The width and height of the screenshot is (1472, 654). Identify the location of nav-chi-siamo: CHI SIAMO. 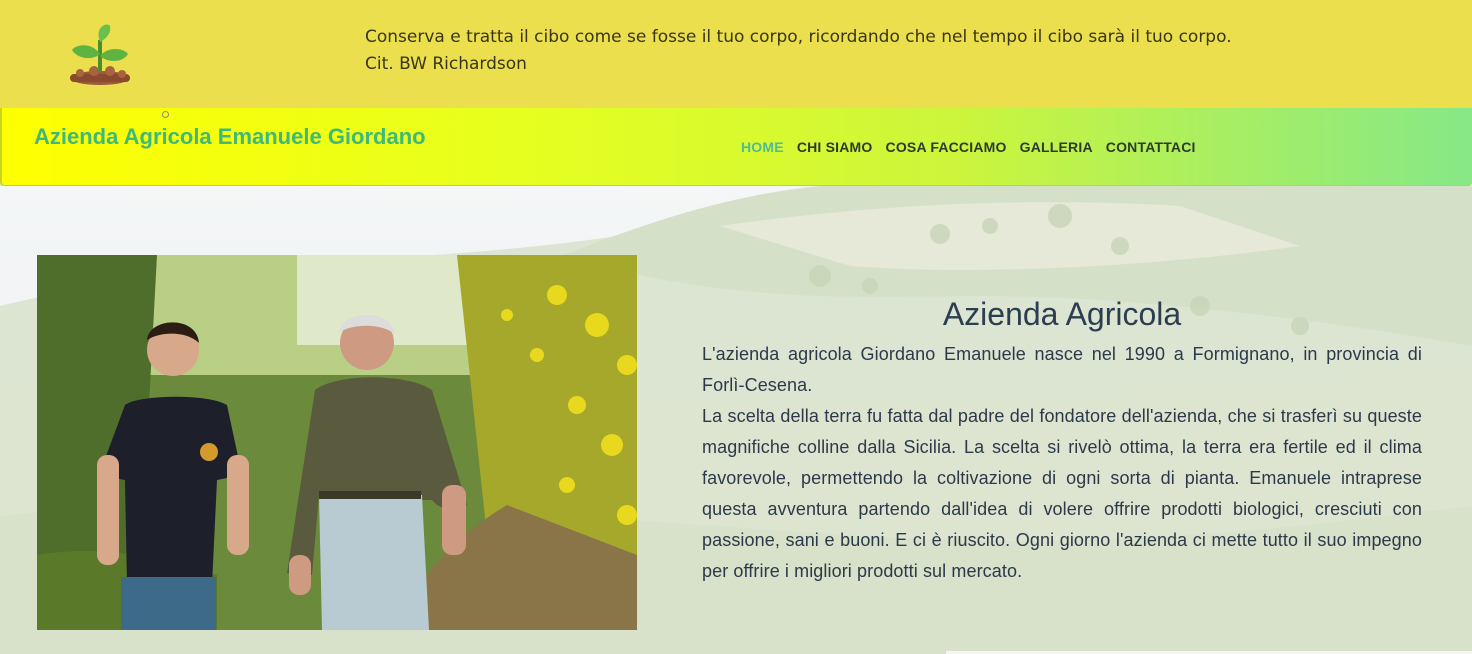
(835, 147).